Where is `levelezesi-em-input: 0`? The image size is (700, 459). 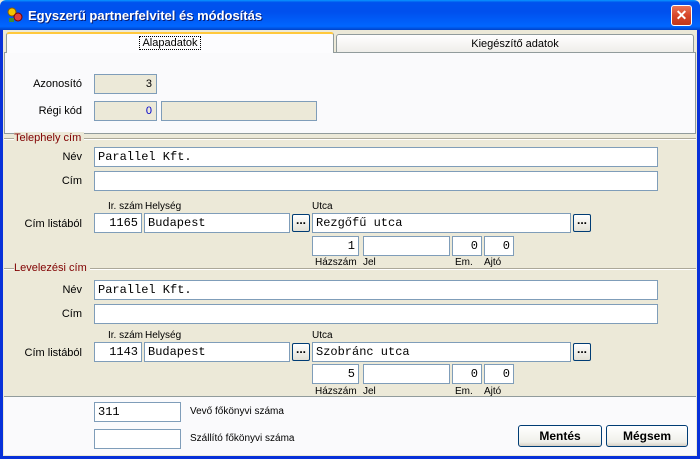
levelezesi-em-input: 0 is located at coordinates (467, 374).